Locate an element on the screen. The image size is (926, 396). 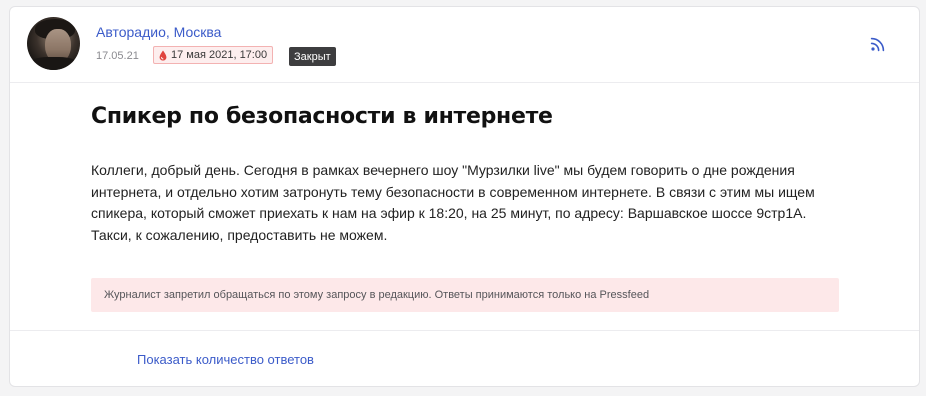
avatar is located at coordinates (53, 43).